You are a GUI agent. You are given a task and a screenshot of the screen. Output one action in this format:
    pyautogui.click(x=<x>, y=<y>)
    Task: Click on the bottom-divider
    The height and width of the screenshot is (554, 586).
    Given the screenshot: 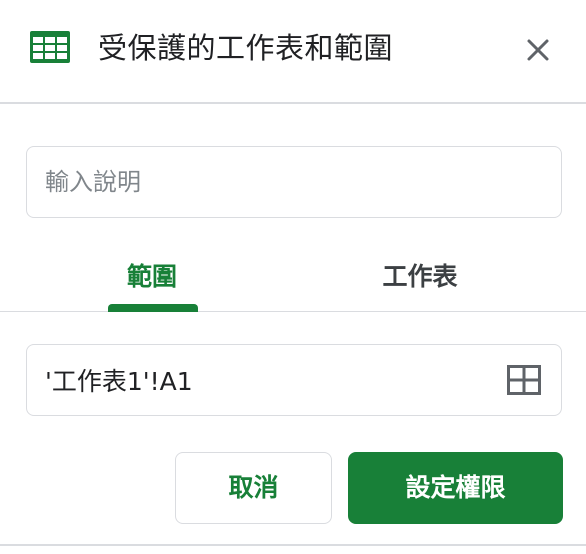 What is the action you would take?
    pyautogui.click(x=293, y=545)
    